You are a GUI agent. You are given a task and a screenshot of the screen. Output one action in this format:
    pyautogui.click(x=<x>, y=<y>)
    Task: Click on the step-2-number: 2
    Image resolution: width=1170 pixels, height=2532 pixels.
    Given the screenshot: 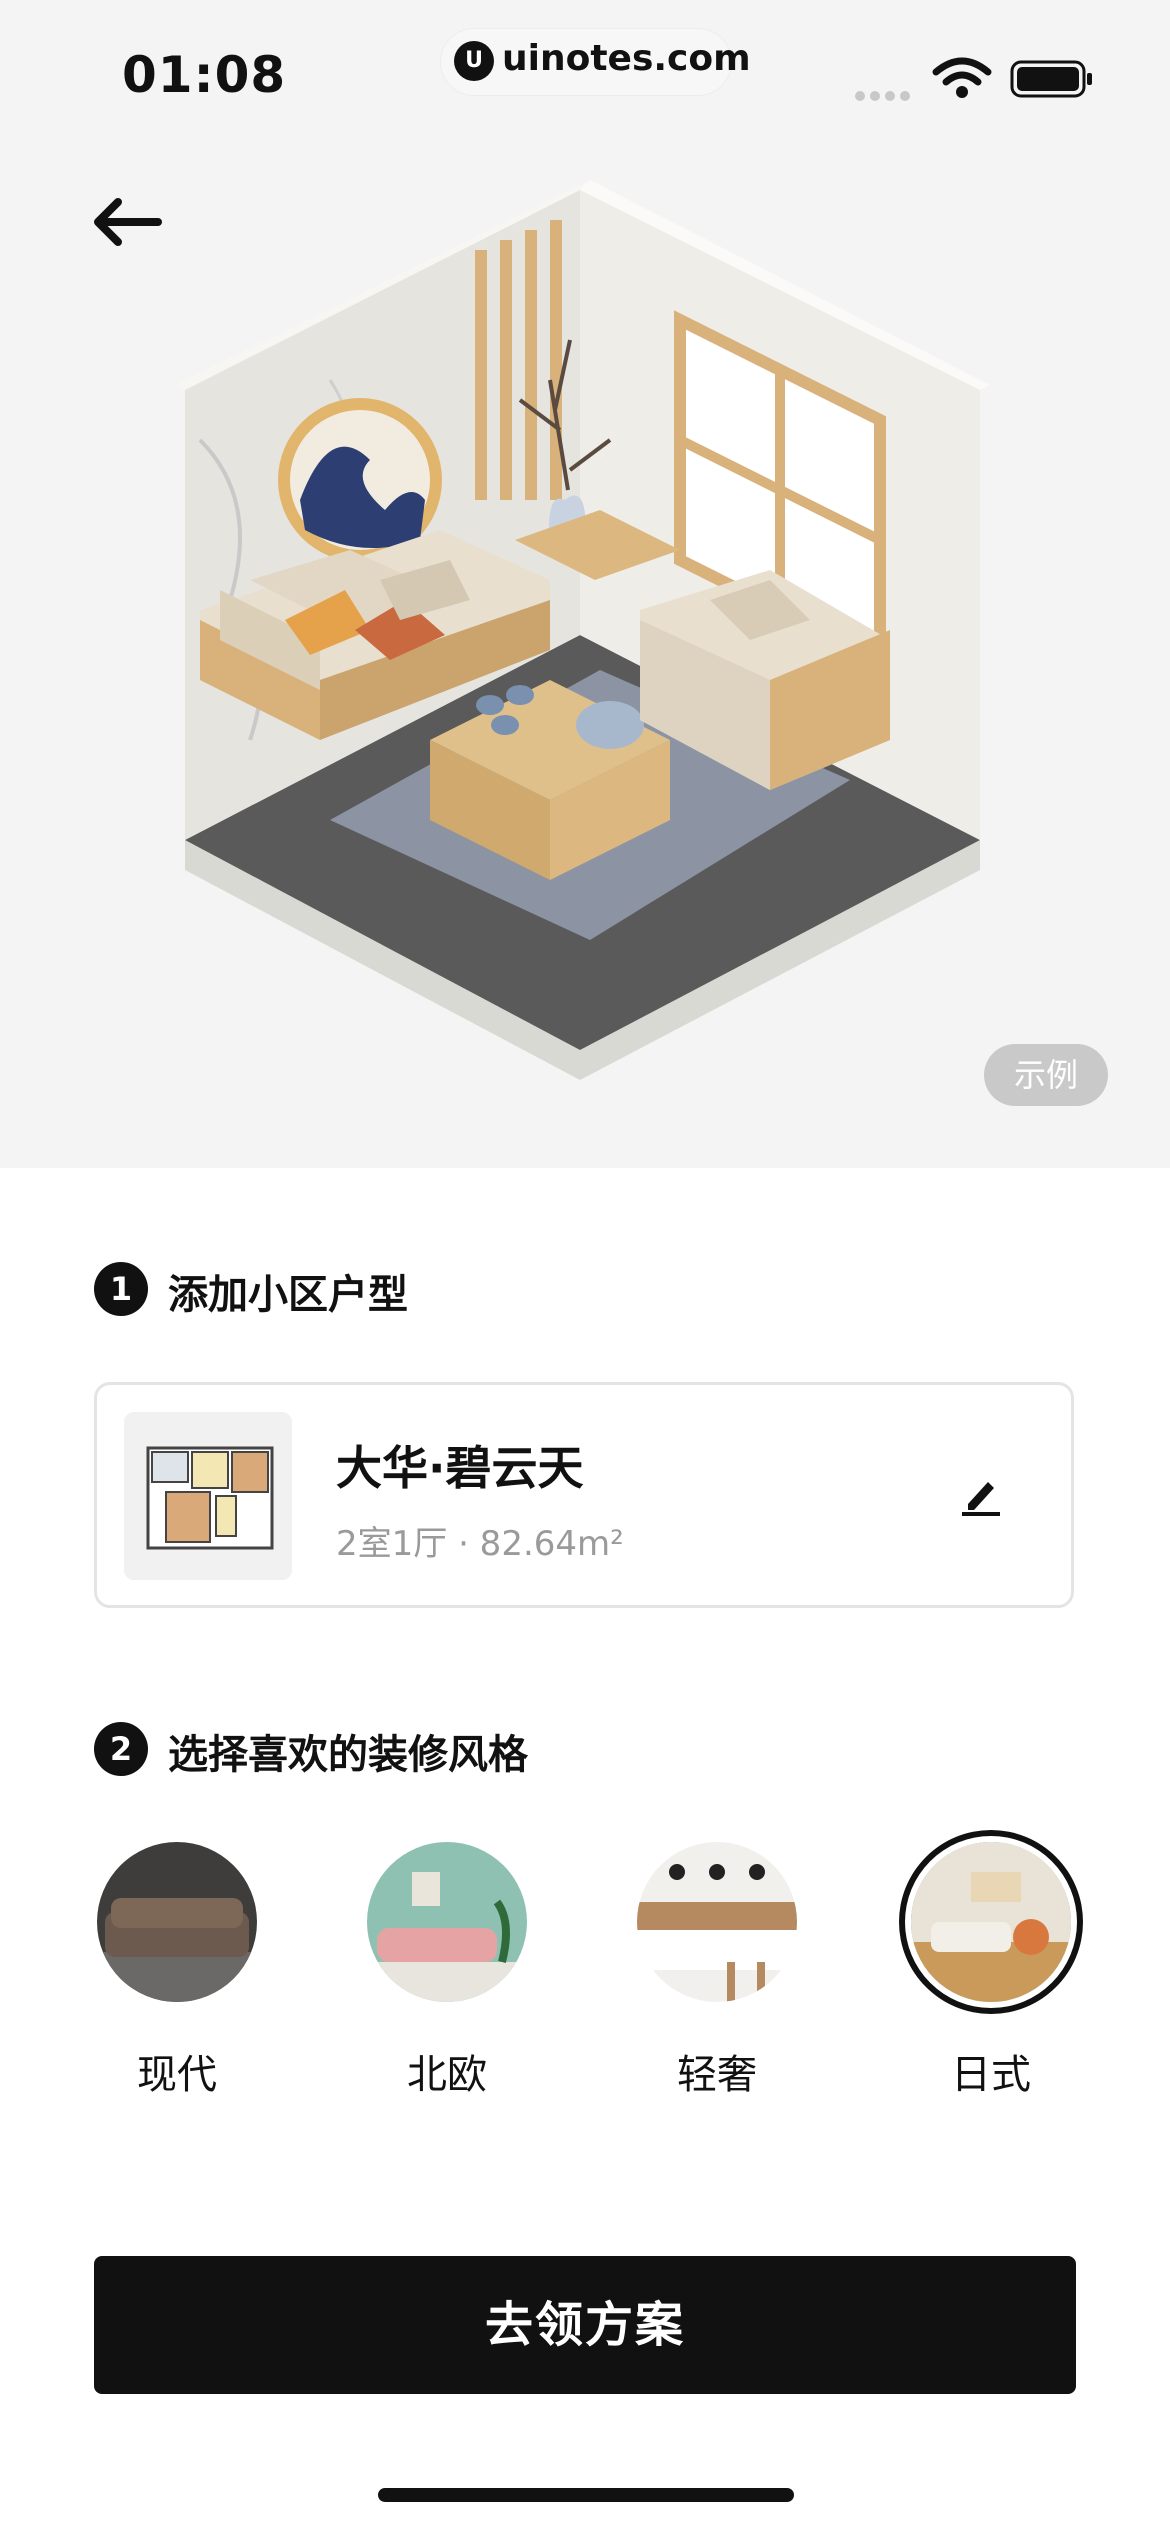 What is the action you would take?
    pyautogui.click(x=121, y=1749)
    